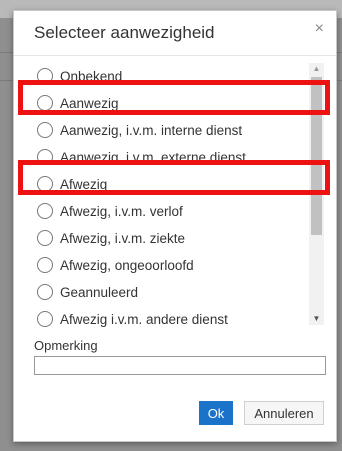 This screenshot has height=451, width=342. Describe the element at coordinates (123, 238) in the screenshot. I see `option-label: Afwezig, i.v.m. ziekte` at that location.